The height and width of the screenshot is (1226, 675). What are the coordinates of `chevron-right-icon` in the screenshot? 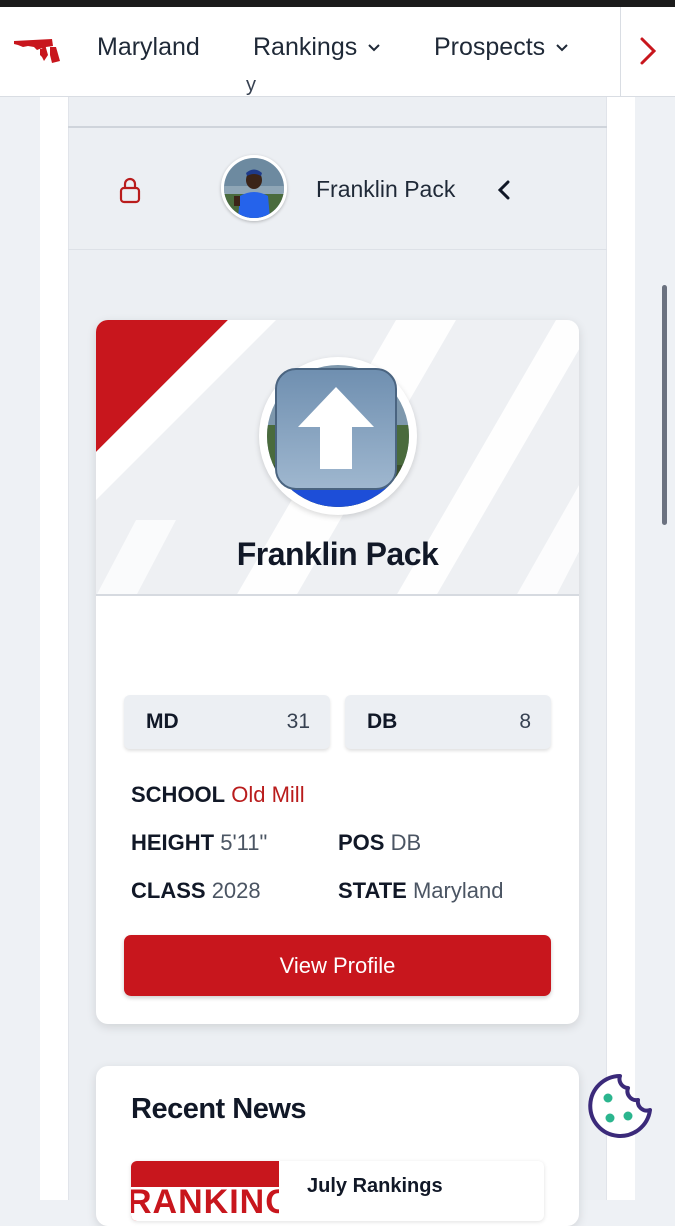 It's located at (648, 51).